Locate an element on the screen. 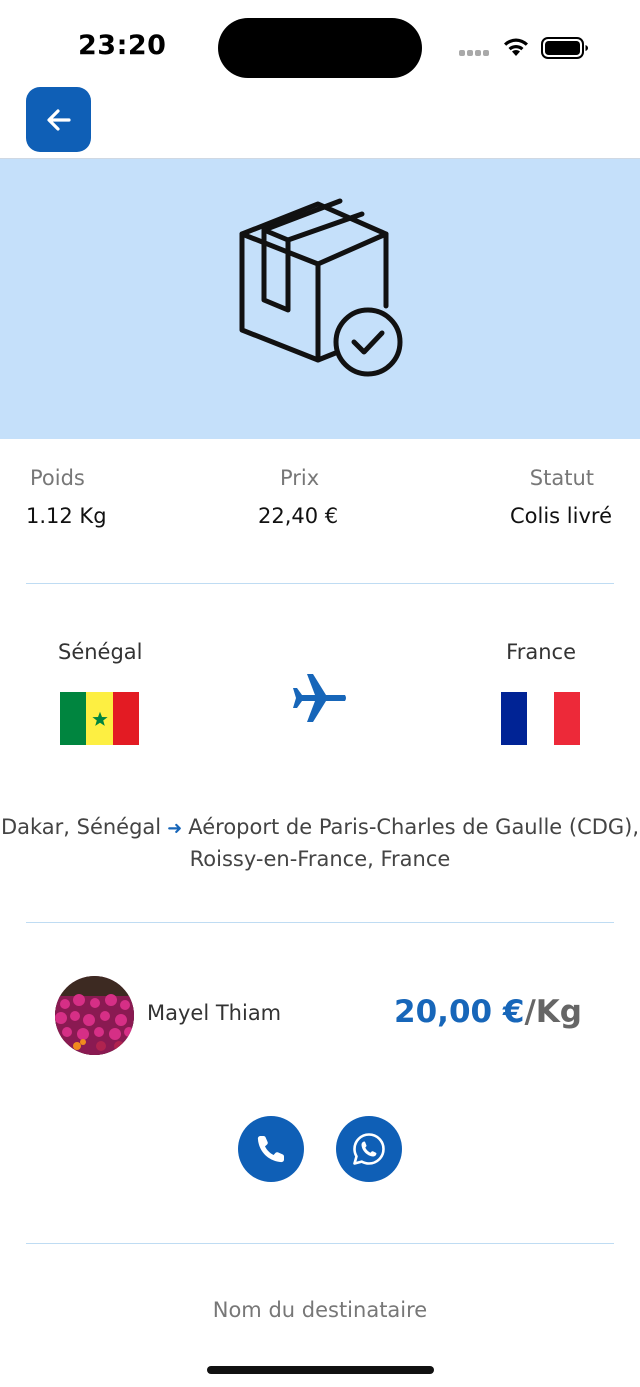  arrow-left-icon is located at coordinates (58, 119).